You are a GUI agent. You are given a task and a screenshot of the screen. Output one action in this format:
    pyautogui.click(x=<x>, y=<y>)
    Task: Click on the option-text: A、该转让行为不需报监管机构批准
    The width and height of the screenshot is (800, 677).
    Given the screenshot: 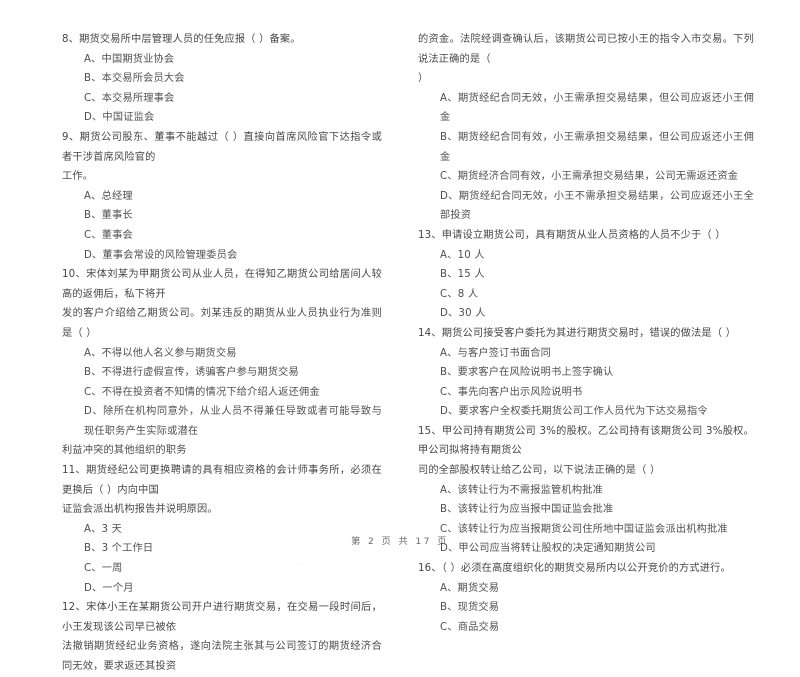 What is the action you would take?
    pyautogui.click(x=521, y=490)
    